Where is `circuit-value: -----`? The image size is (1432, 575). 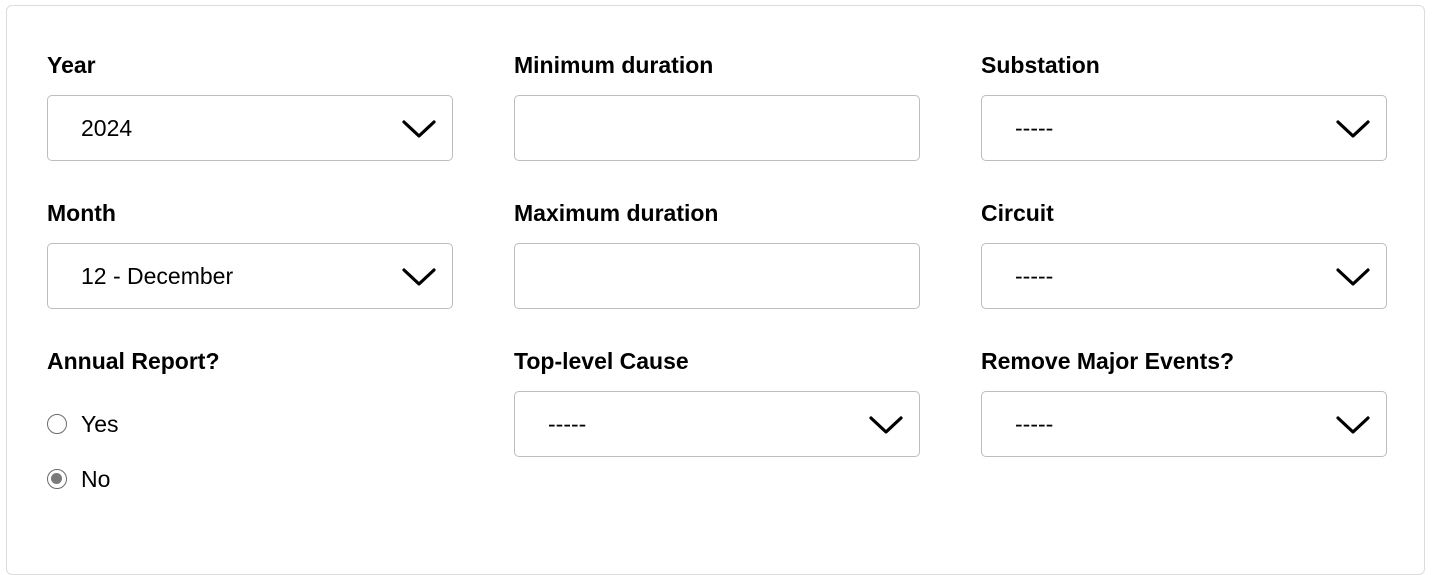 circuit-value: ----- is located at coordinates (1034, 276).